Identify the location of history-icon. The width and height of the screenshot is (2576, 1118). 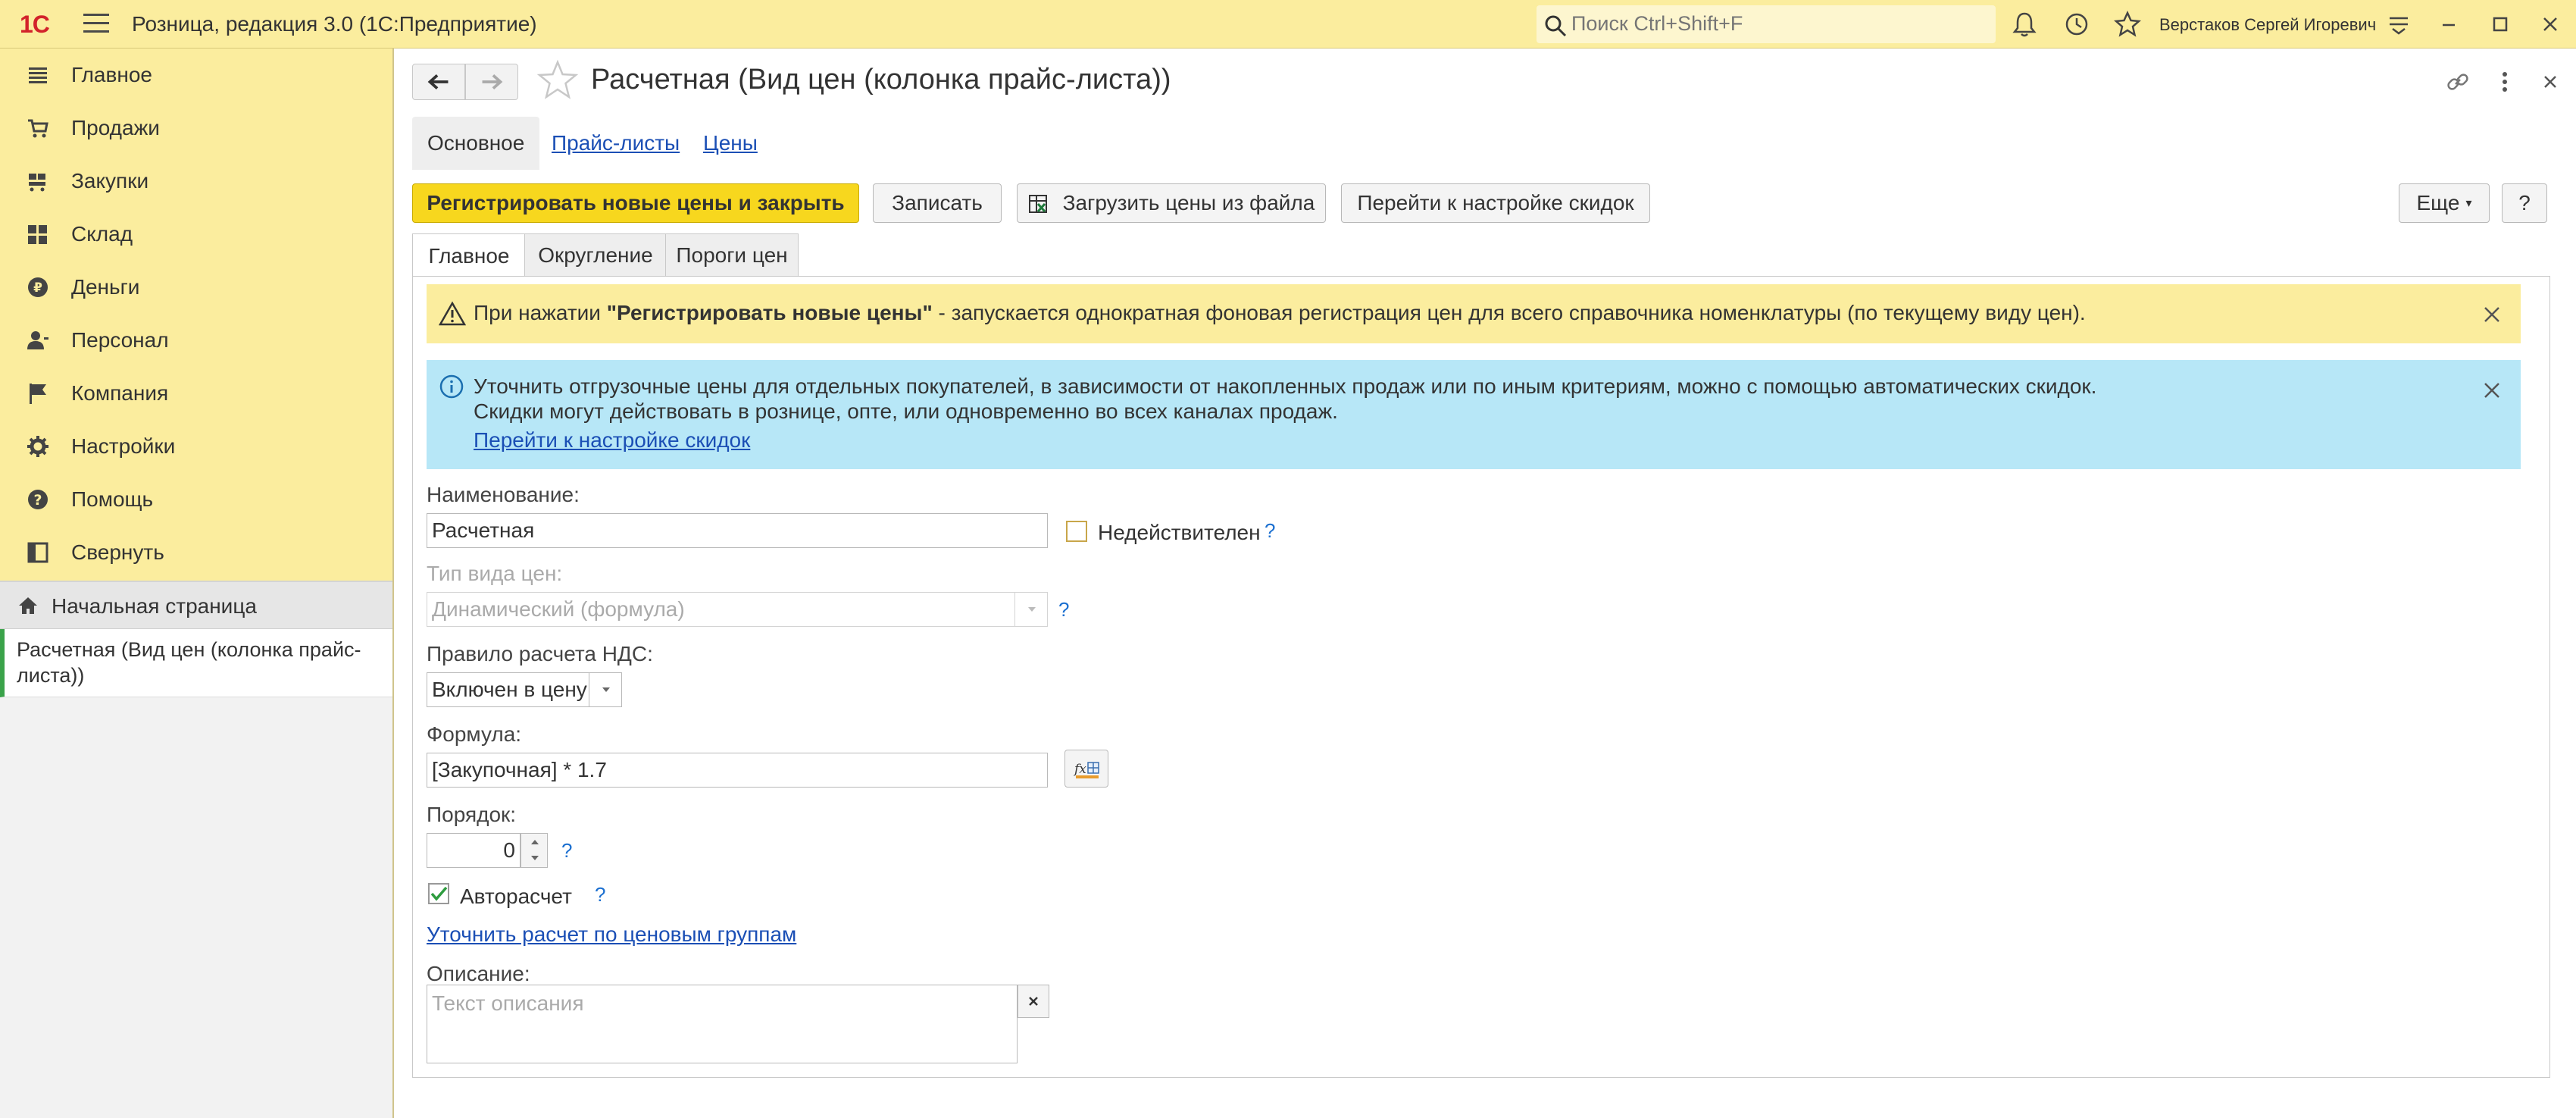
(2076, 24).